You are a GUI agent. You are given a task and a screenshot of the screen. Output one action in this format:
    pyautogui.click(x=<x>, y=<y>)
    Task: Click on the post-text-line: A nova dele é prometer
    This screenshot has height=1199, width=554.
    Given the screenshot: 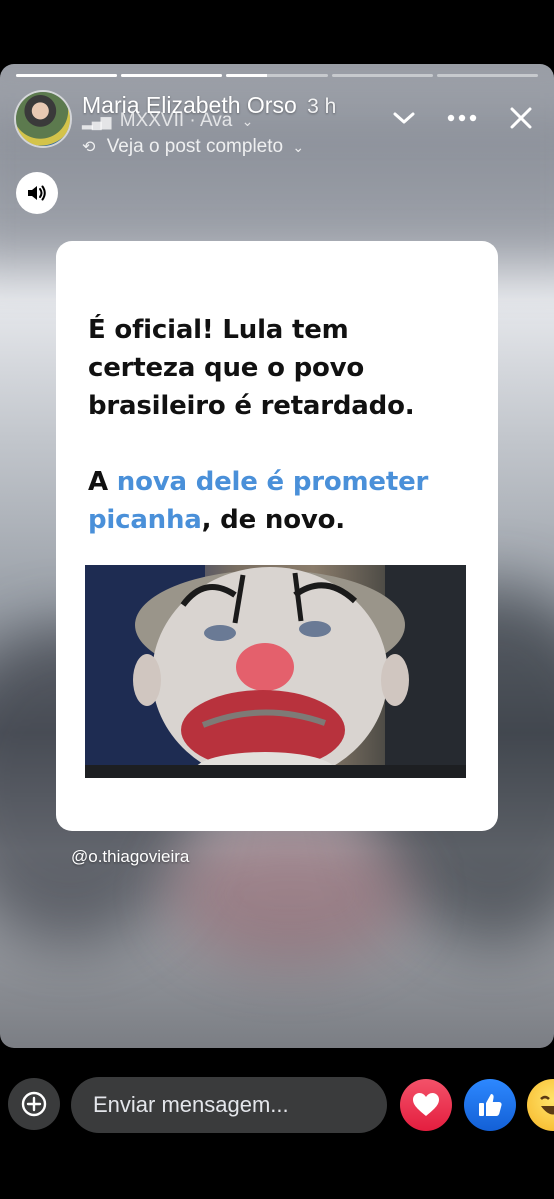 What is the action you would take?
    pyautogui.click(x=258, y=482)
    